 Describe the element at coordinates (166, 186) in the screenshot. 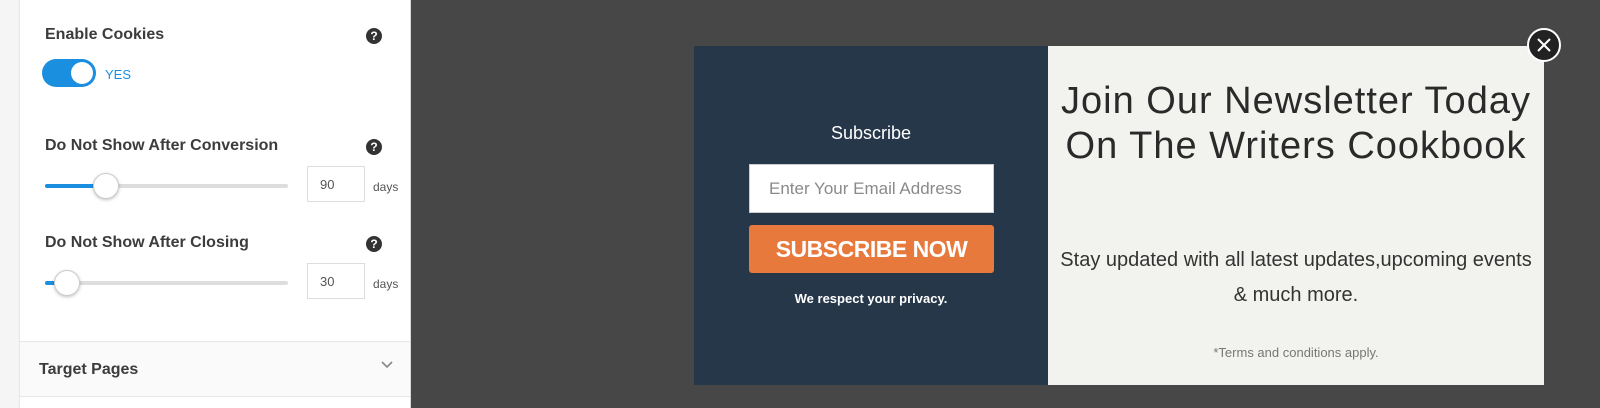

I see `after-conversion-slider` at that location.